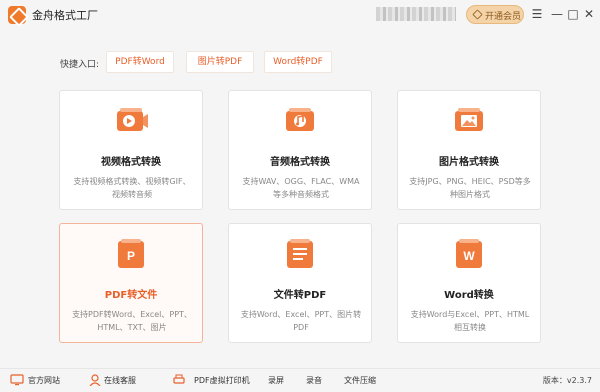 The image size is (600, 392). Describe the element at coordinates (589, 14) in the screenshot. I see `close-icon: ✕` at that location.